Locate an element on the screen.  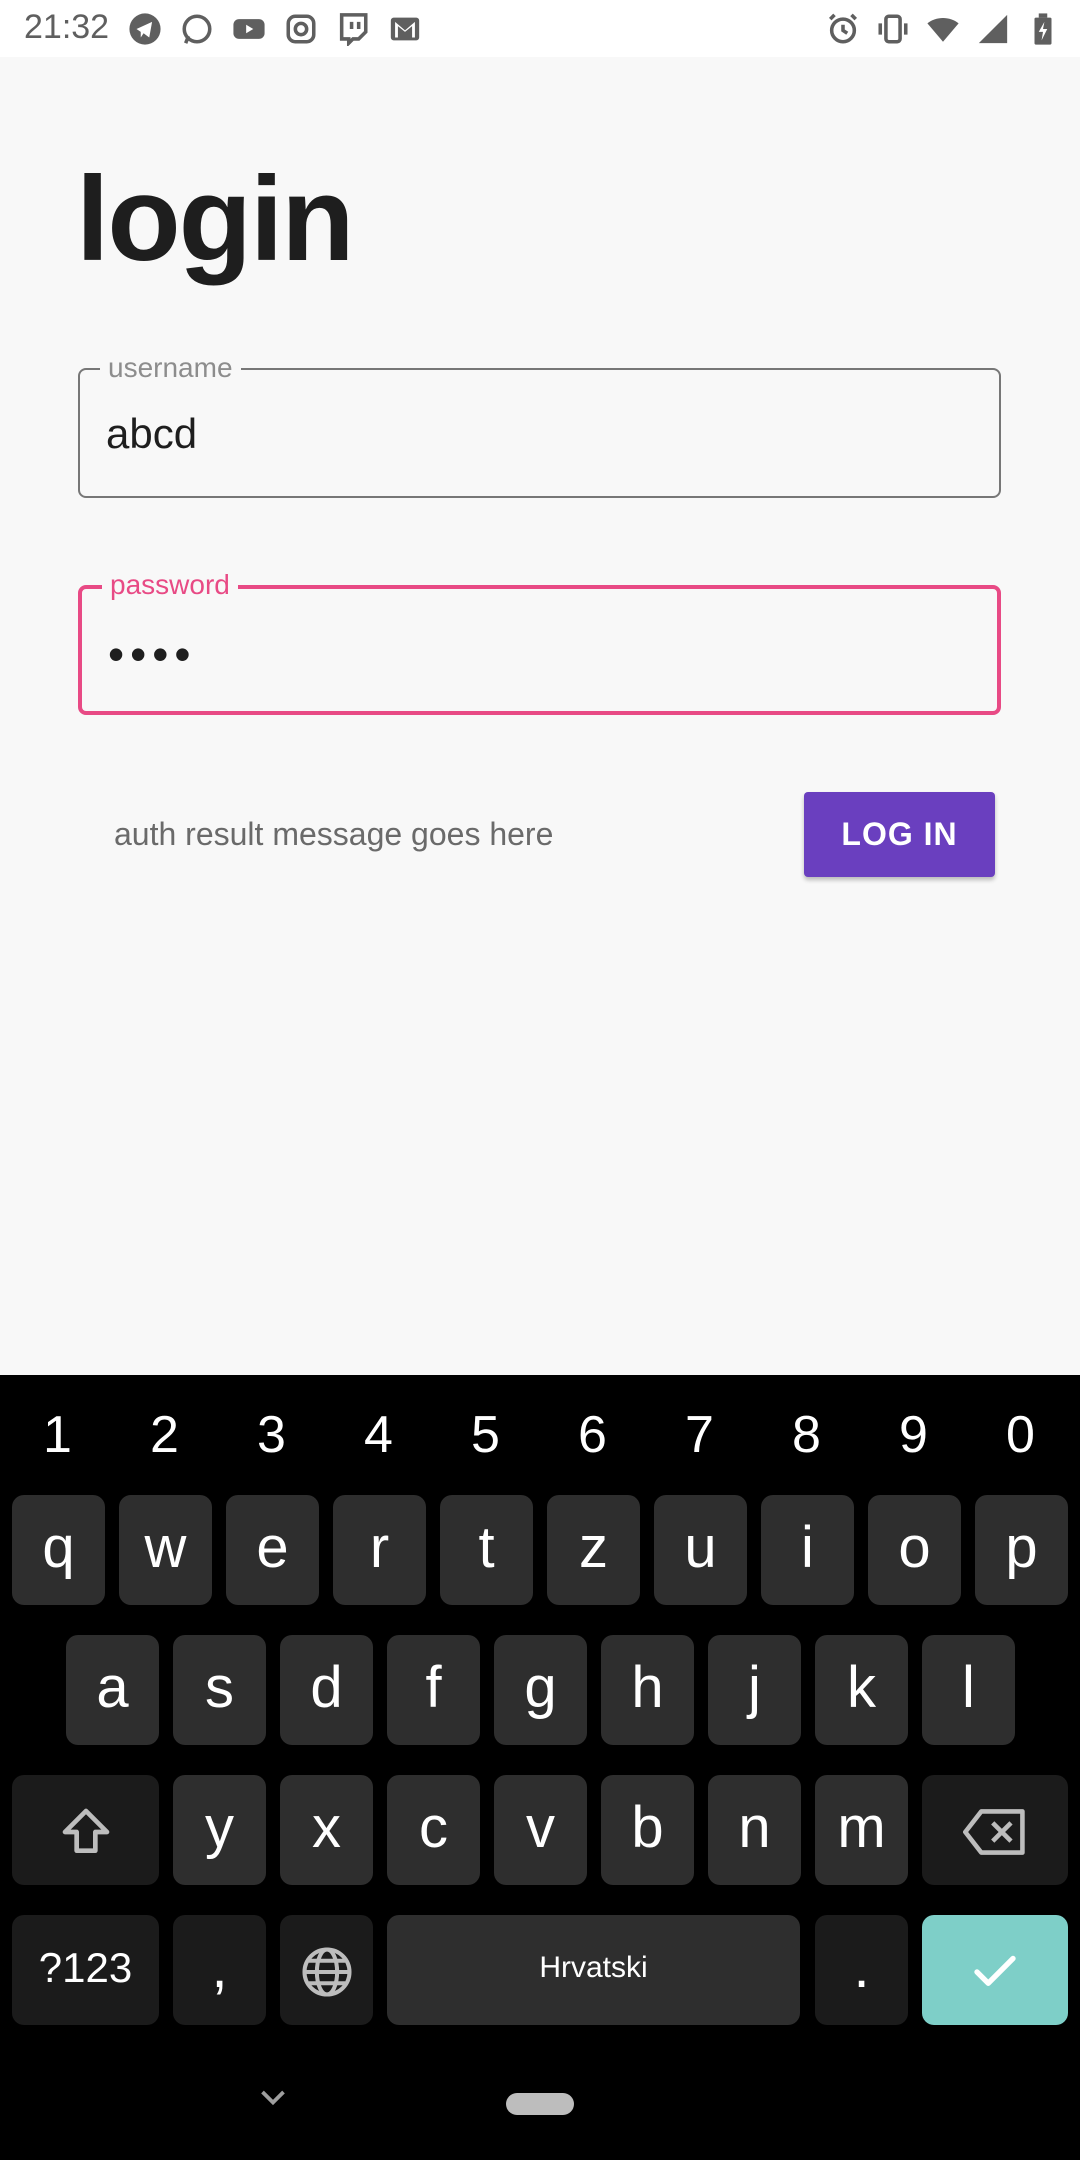
backspace-key is located at coordinates (995, 1830).